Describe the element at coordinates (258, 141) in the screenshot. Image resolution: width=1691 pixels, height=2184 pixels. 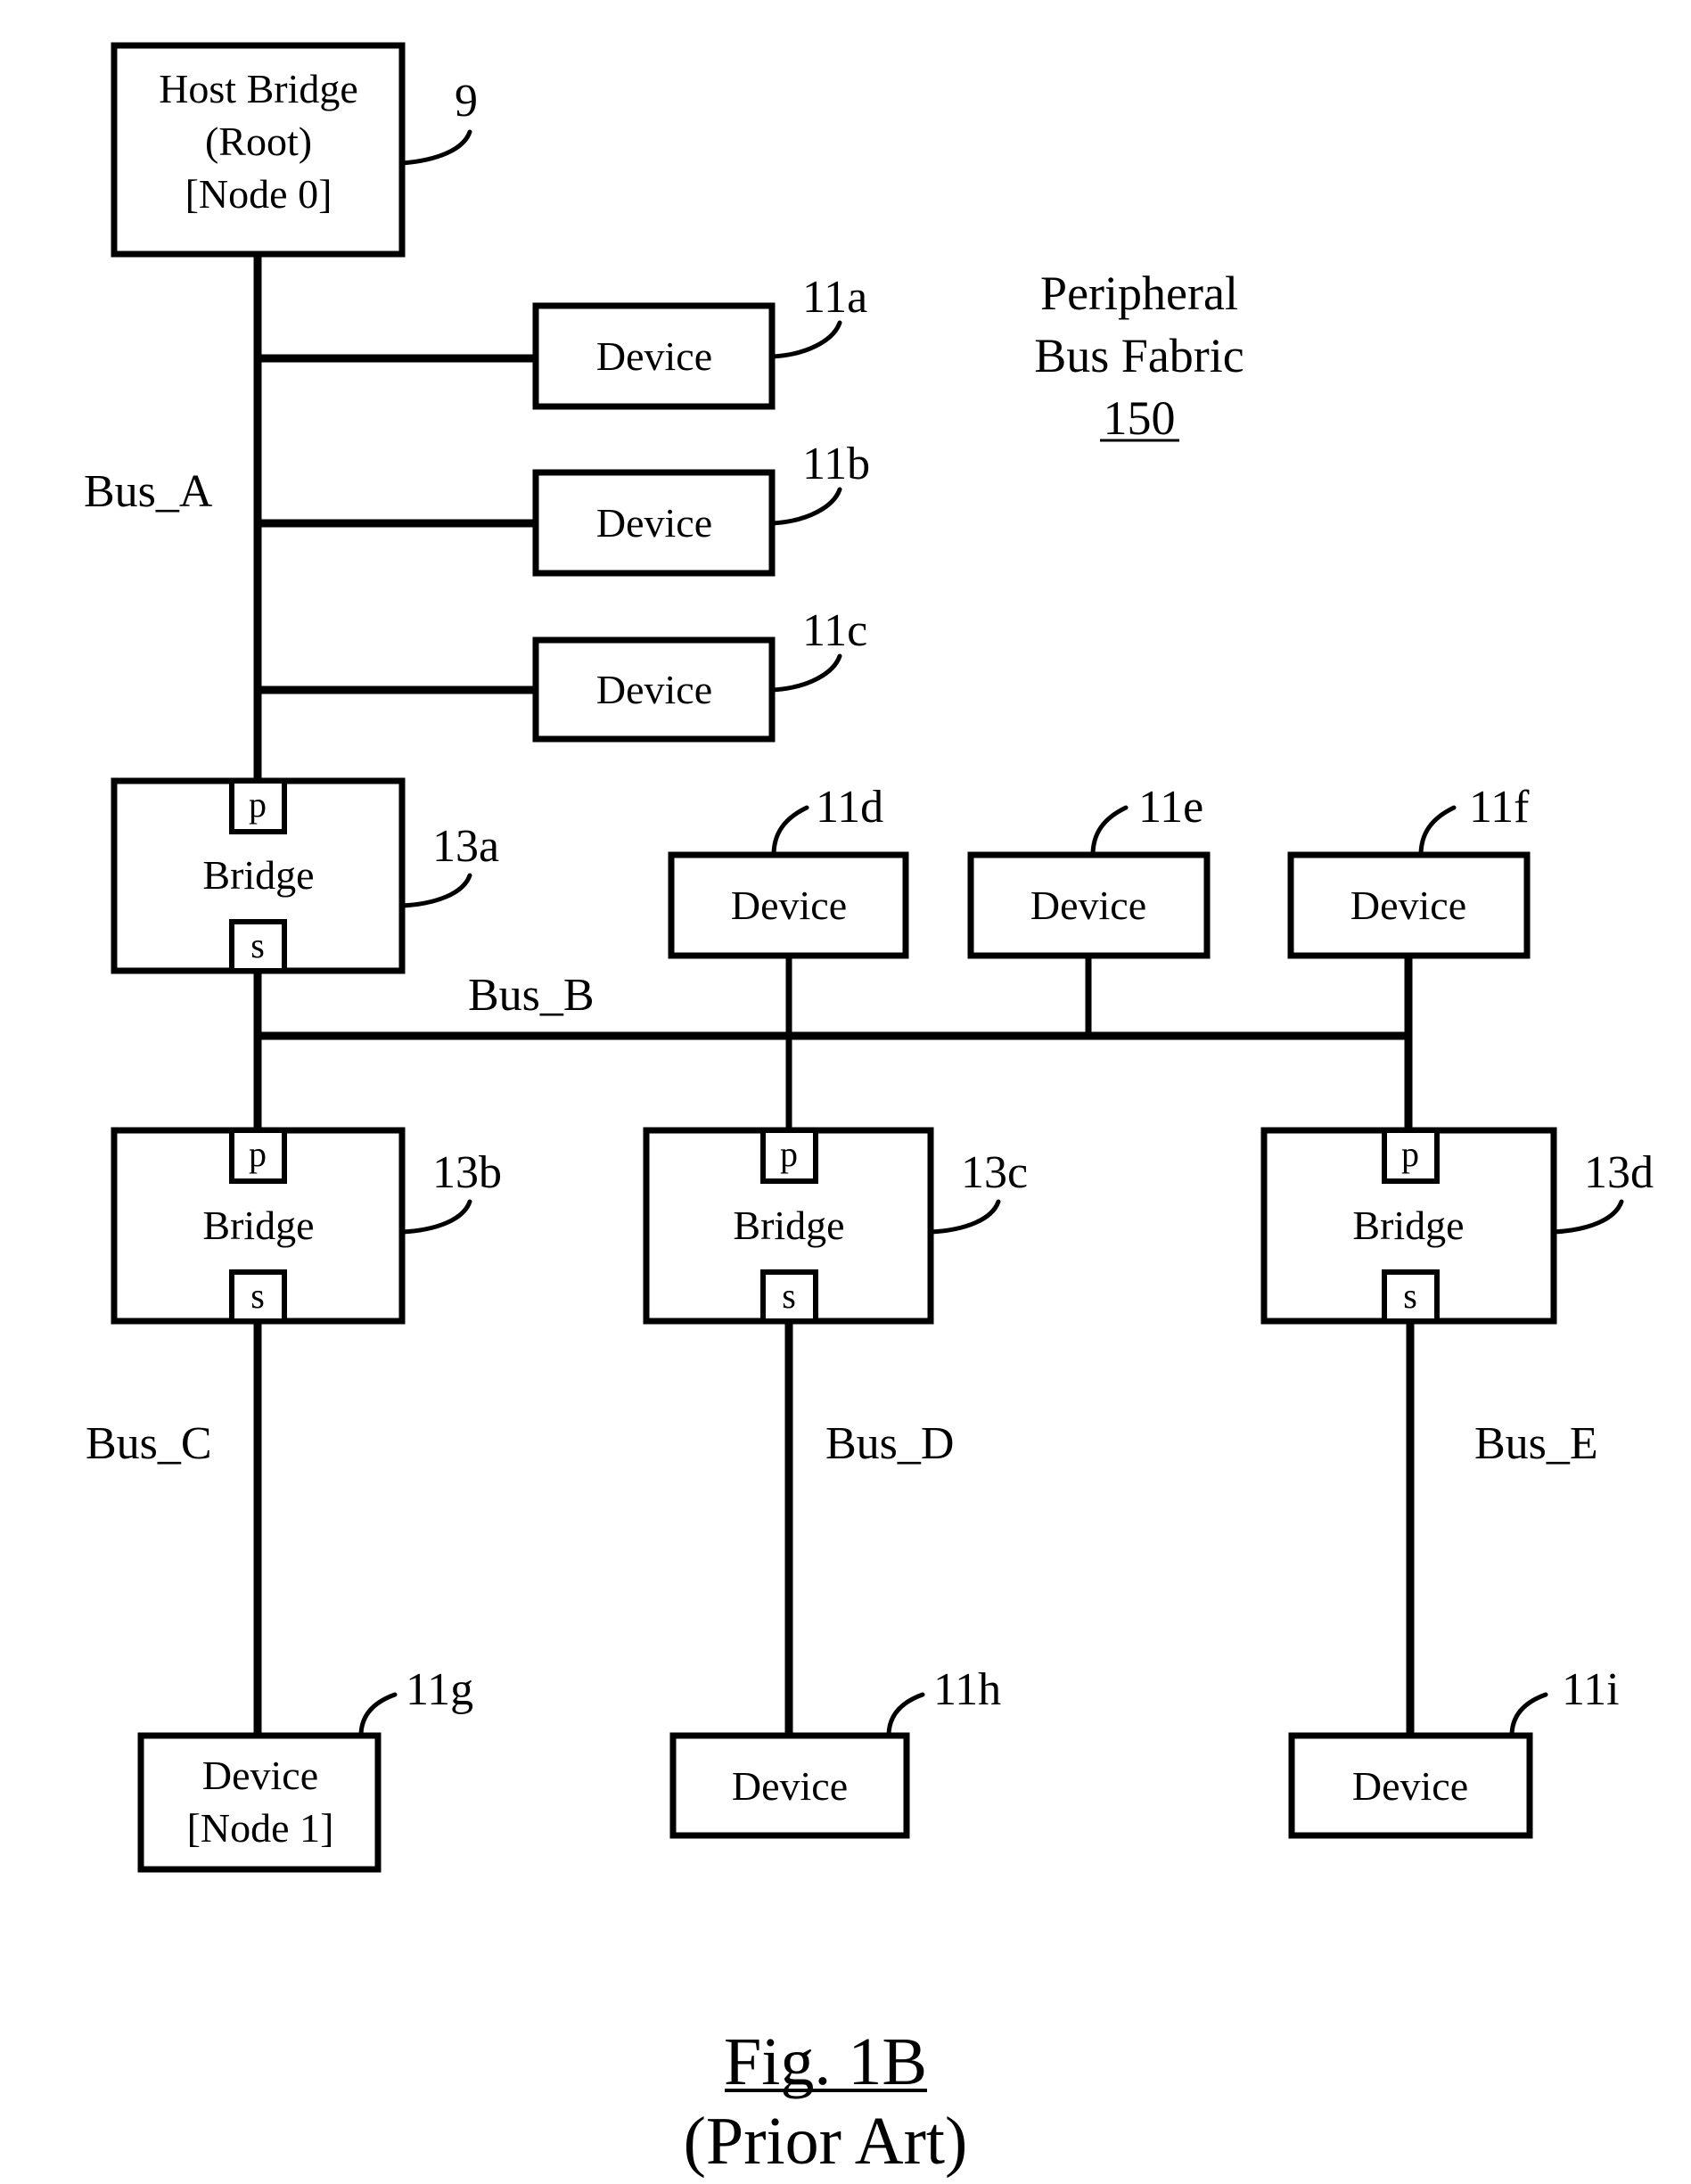
I see `host-bridge-label-line2: (Root)` at that location.